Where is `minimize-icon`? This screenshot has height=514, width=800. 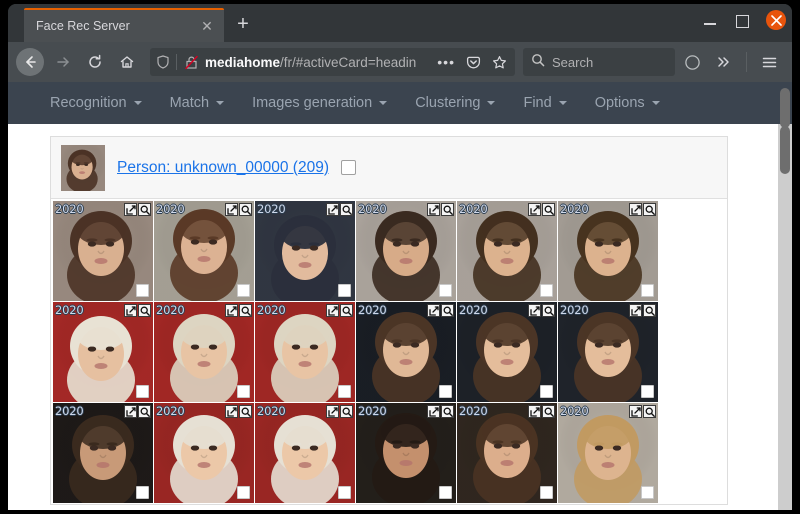
minimize-icon is located at coordinates (710, 21).